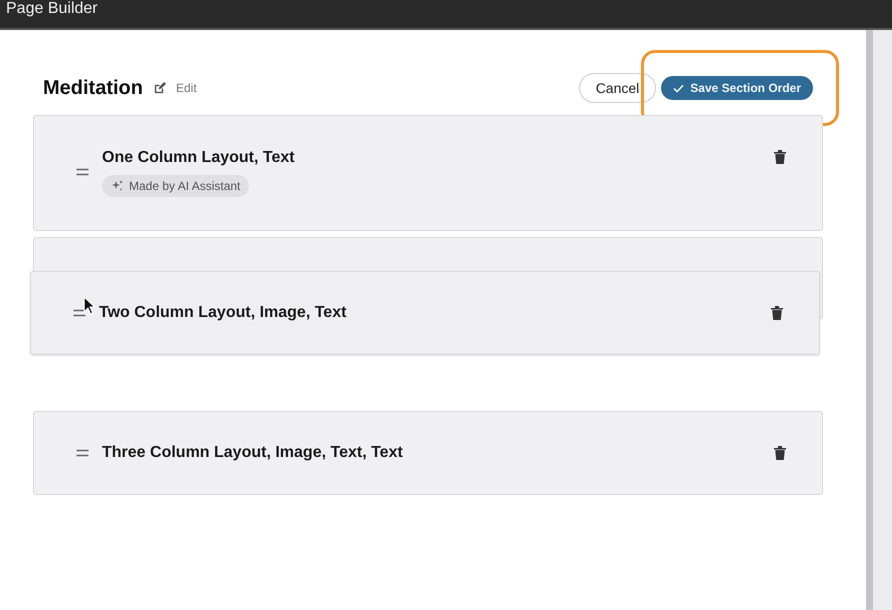  I want to click on edit-link: Edit, so click(186, 88).